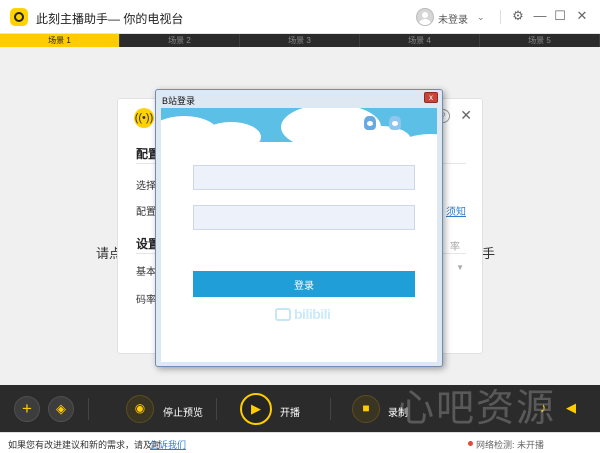 The height and width of the screenshot is (453, 600). I want to click on watermark-text: 心吧资源, so click(476, 409).